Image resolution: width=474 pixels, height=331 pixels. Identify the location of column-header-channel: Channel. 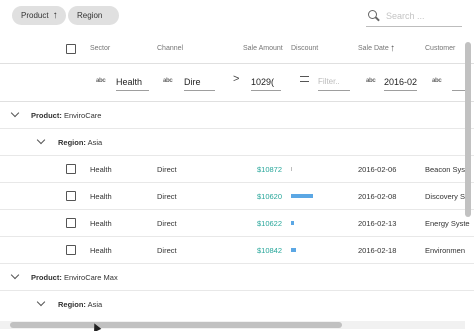
(170, 48).